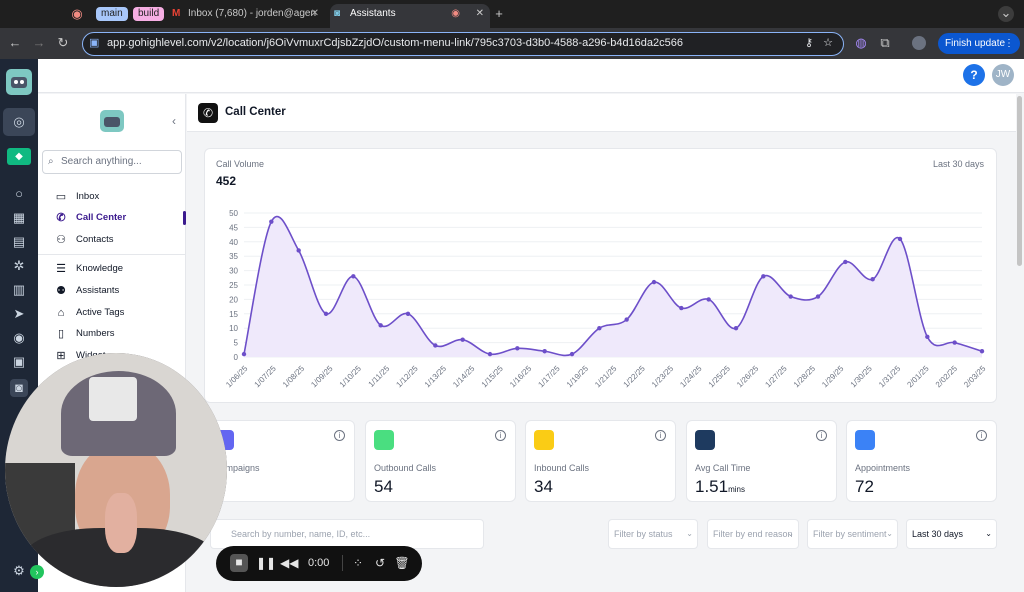 This screenshot has width=1024, height=592. Describe the element at coordinates (405, 468) in the screenshot. I see `stat-label: Outbound Calls` at that location.